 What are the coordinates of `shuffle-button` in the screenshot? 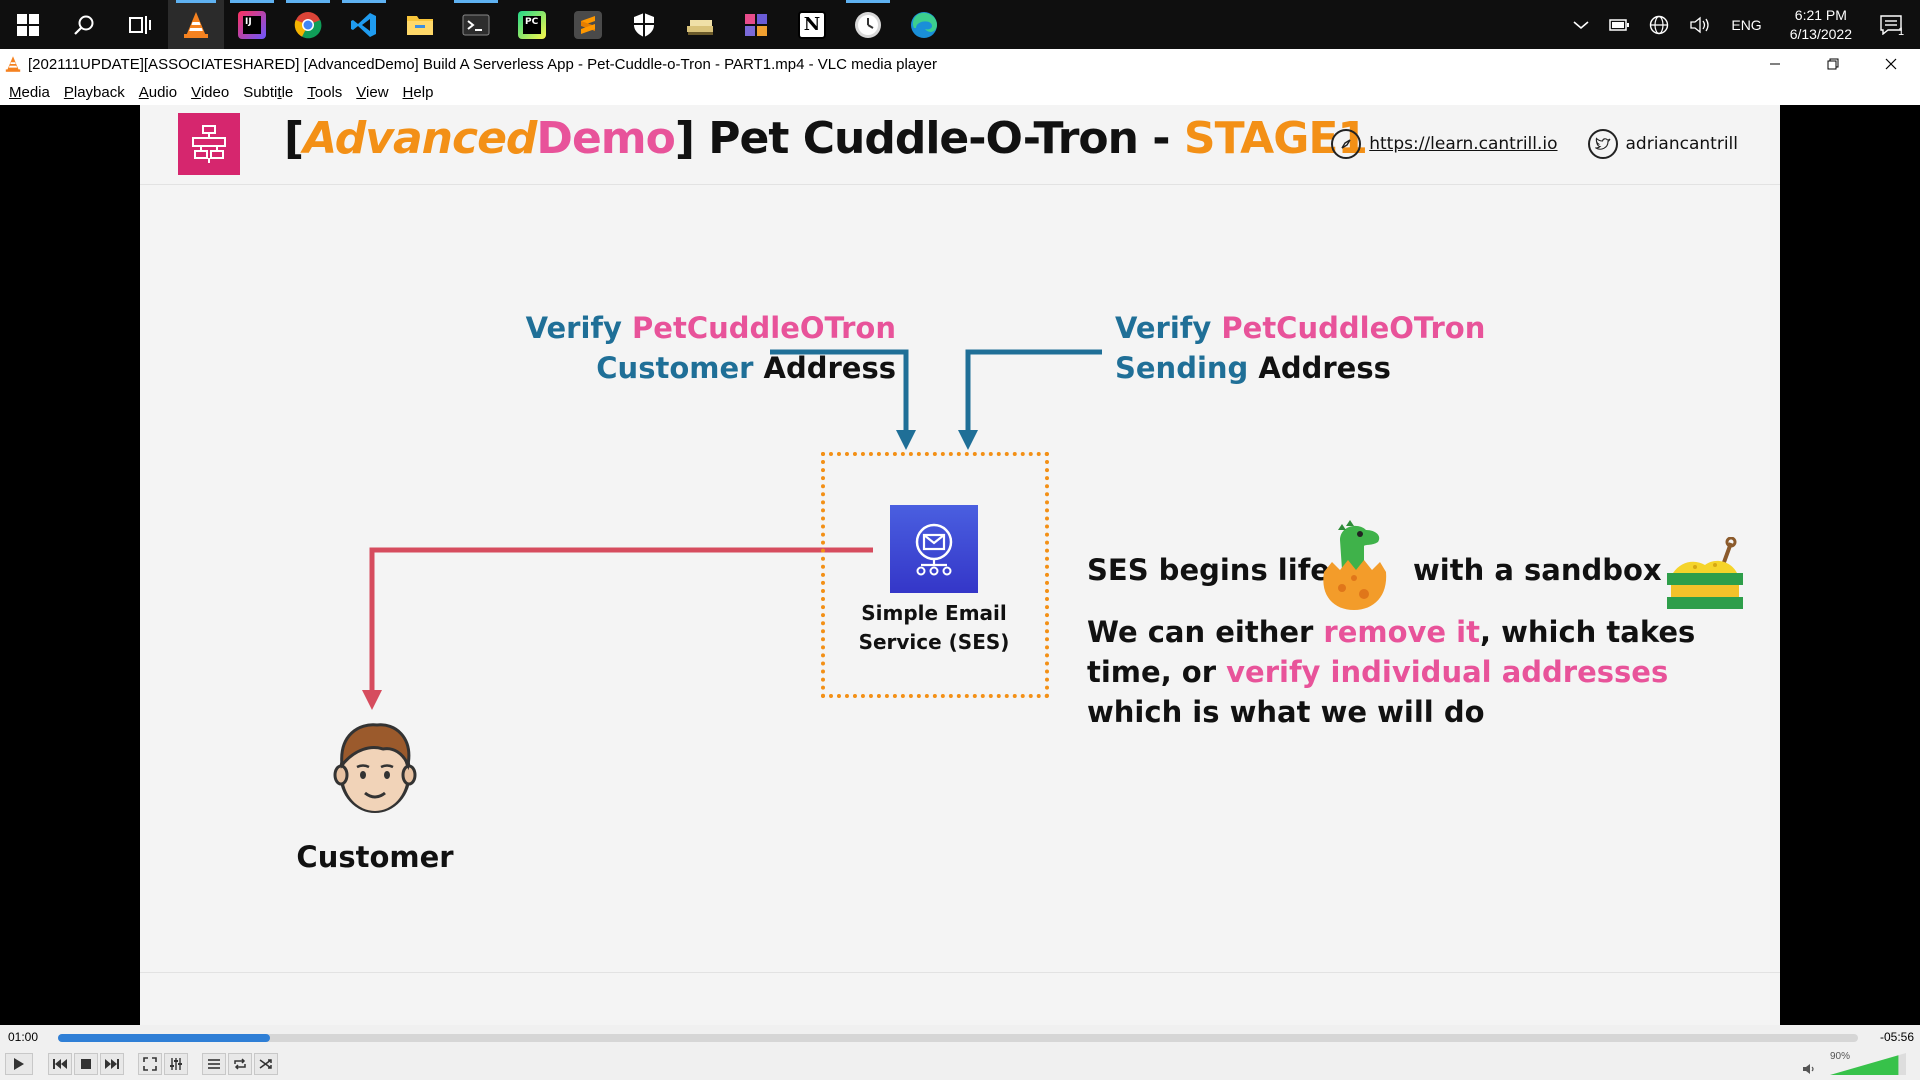 It's located at (266, 1064).